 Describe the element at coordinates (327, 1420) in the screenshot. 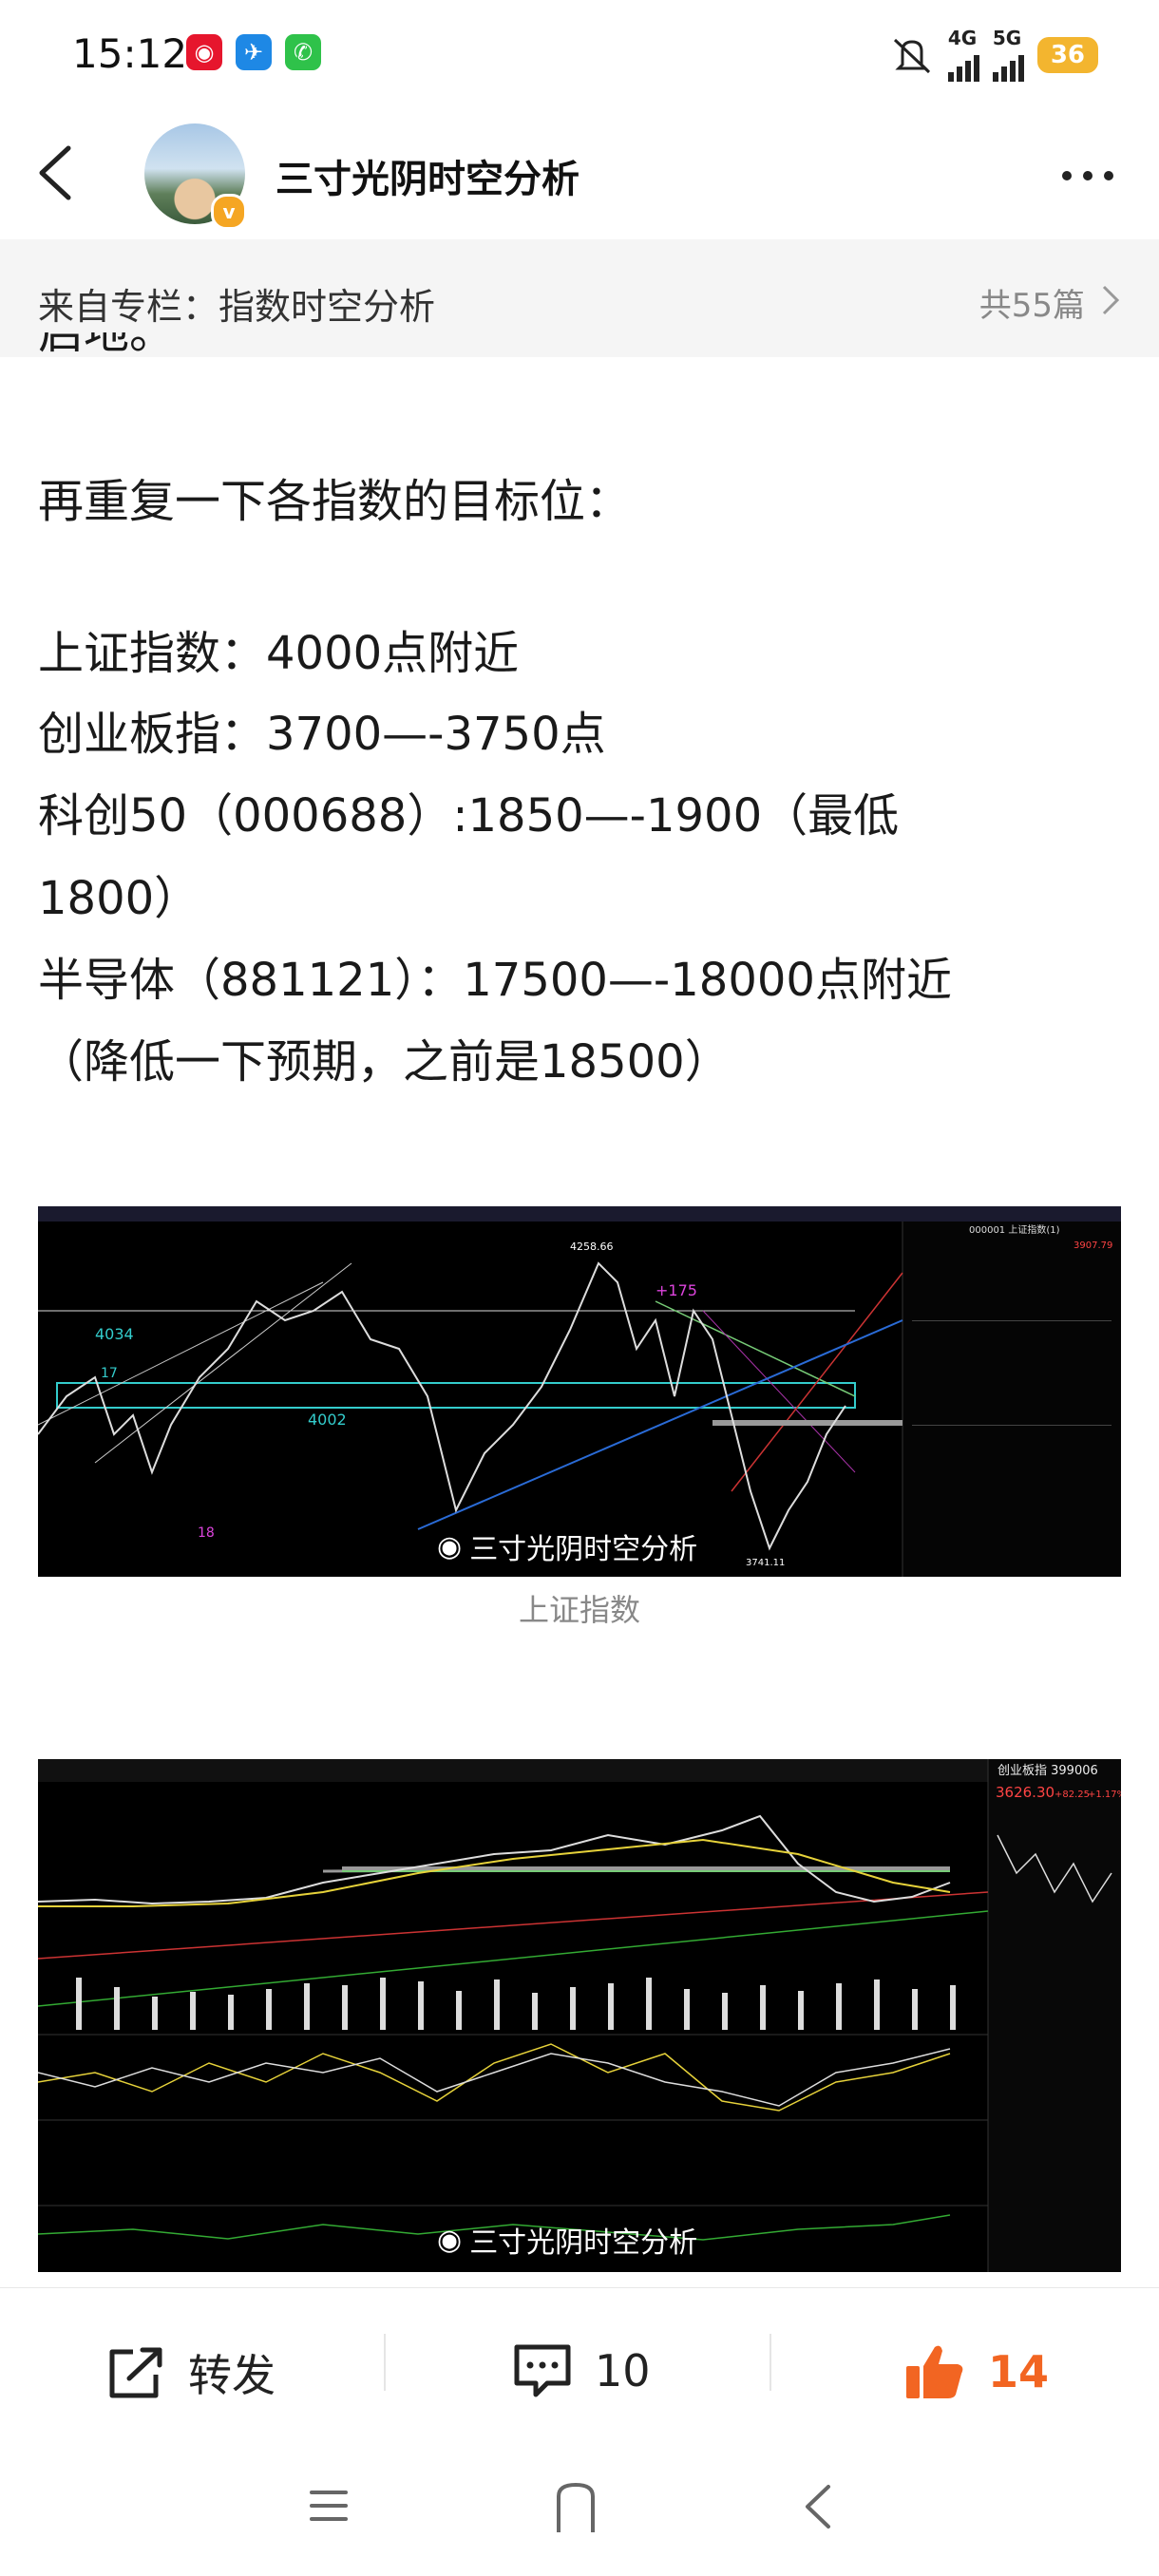

I see `label-mid: 4002` at that location.